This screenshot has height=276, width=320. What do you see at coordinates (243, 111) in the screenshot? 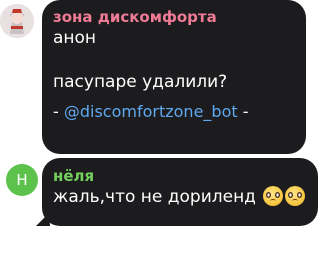
I see `footer-suffix: -` at bounding box center [243, 111].